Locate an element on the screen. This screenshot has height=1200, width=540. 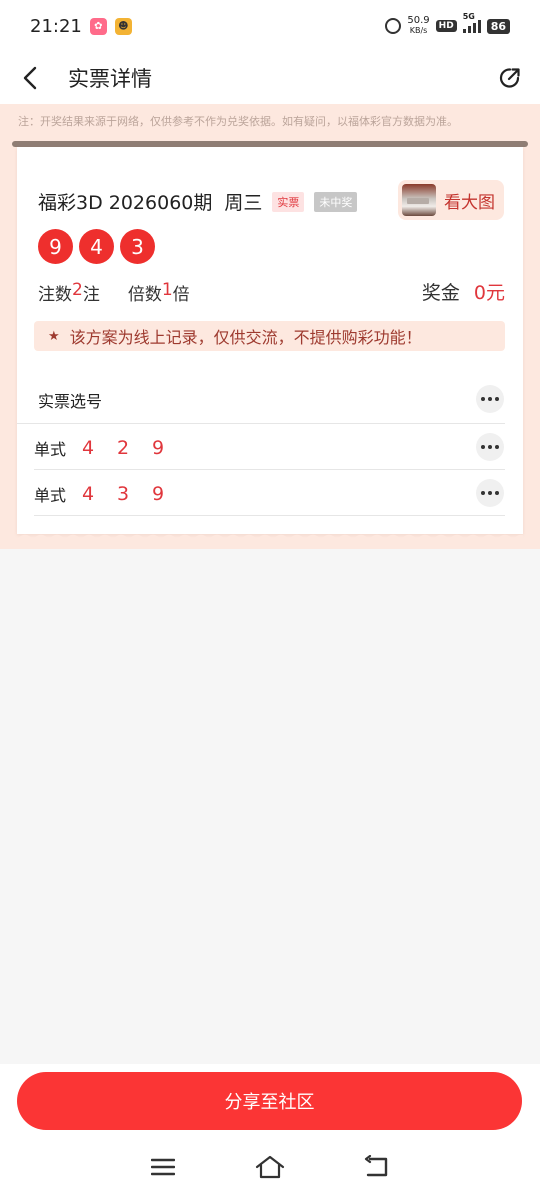
status-badge: 未中奖 is located at coordinates (336, 201).